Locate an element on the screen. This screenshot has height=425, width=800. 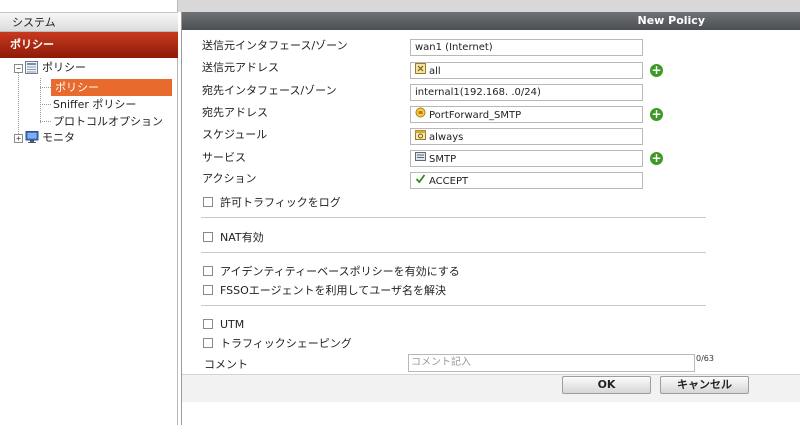
ok-button: OK is located at coordinates (606, 385).